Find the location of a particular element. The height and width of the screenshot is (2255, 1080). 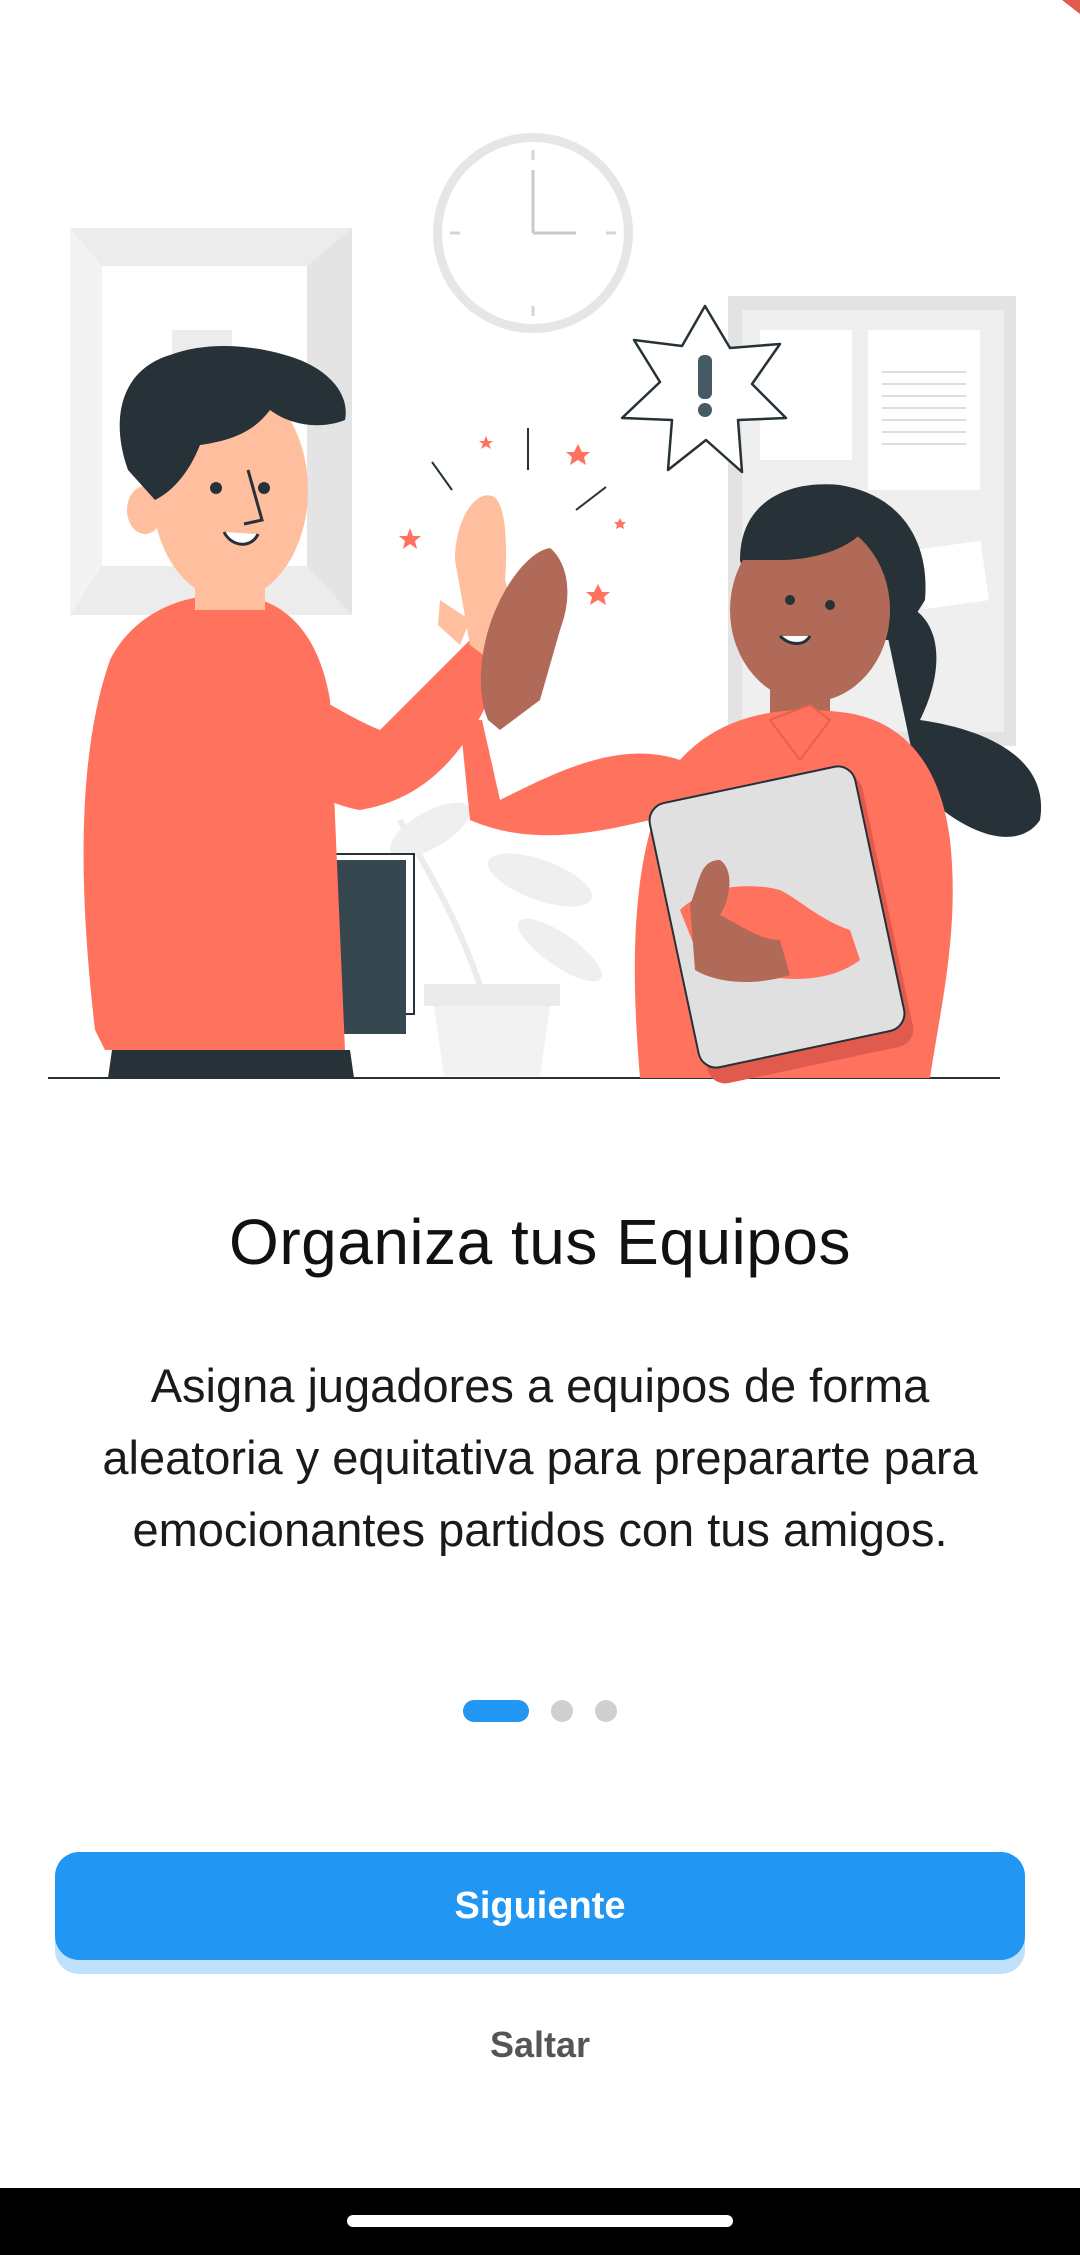

clock-icon is located at coordinates (533, 233).